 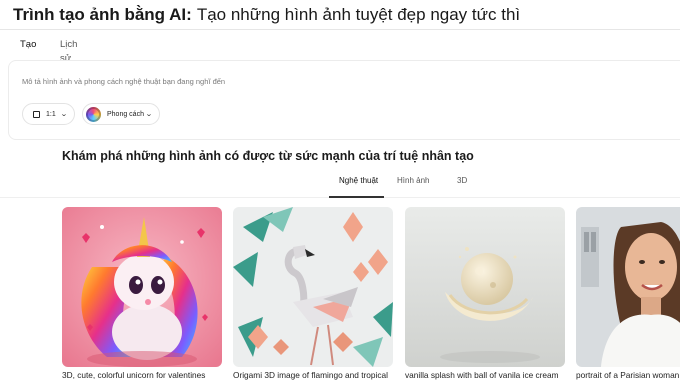 I want to click on unicorn-image, so click(x=142, y=287).